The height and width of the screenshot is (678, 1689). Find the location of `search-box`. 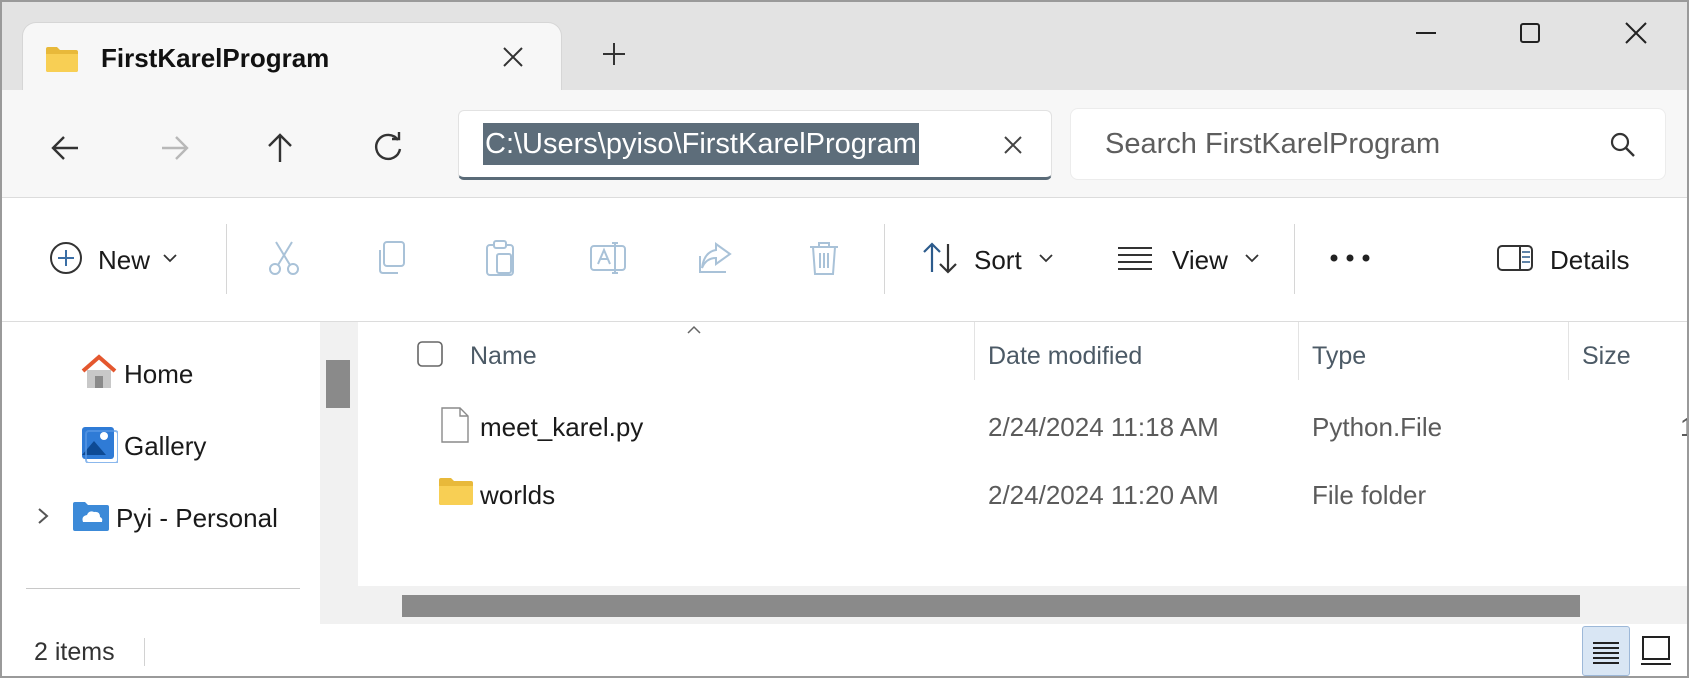

search-box is located at coordinates (1368, 144).